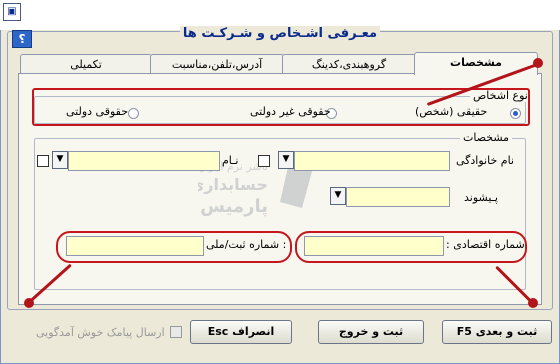 The width and height of the screenshot is (560, 364). Describe the element at coordinates (233, 184) in the screenshot. I see `watermark-line2: حسابداری` at that location.